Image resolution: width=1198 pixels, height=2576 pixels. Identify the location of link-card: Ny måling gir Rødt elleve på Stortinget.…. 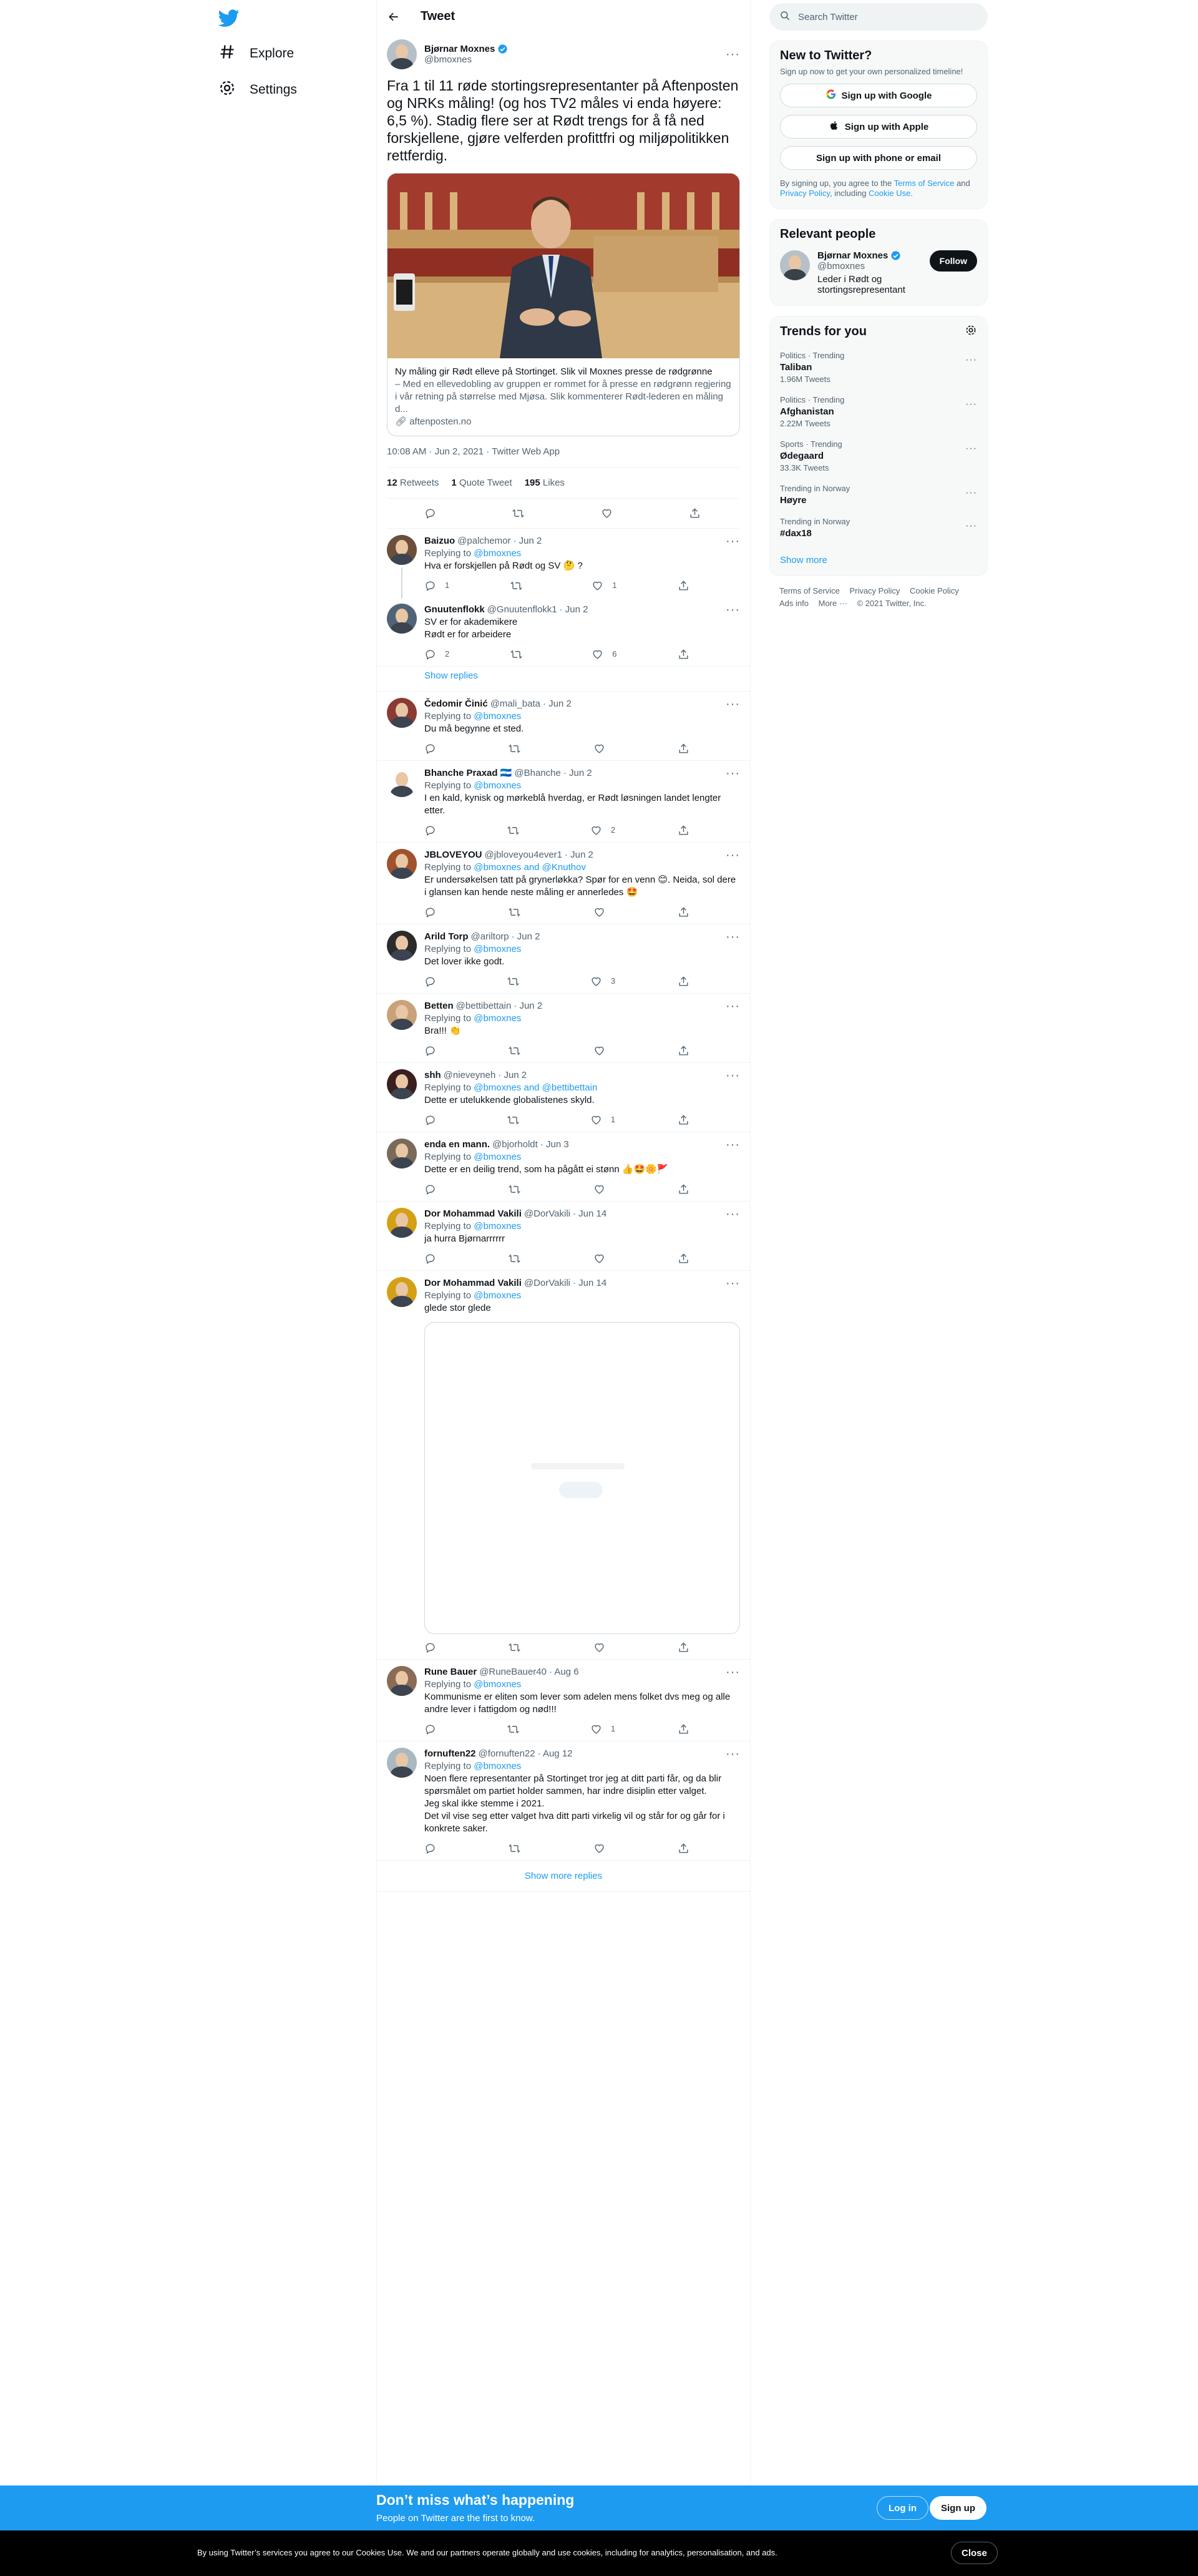
(563, 304).